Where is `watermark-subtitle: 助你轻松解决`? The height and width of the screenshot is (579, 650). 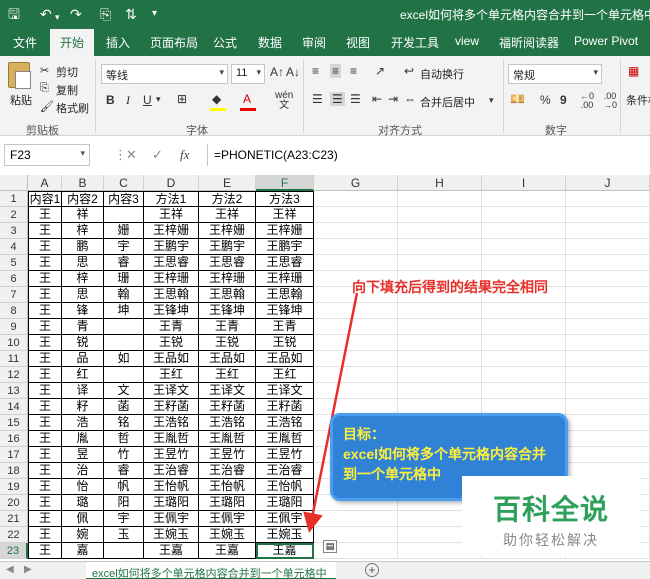 watermark-subtitle: 助你轻松解决 is located at coordinates (551, 540).